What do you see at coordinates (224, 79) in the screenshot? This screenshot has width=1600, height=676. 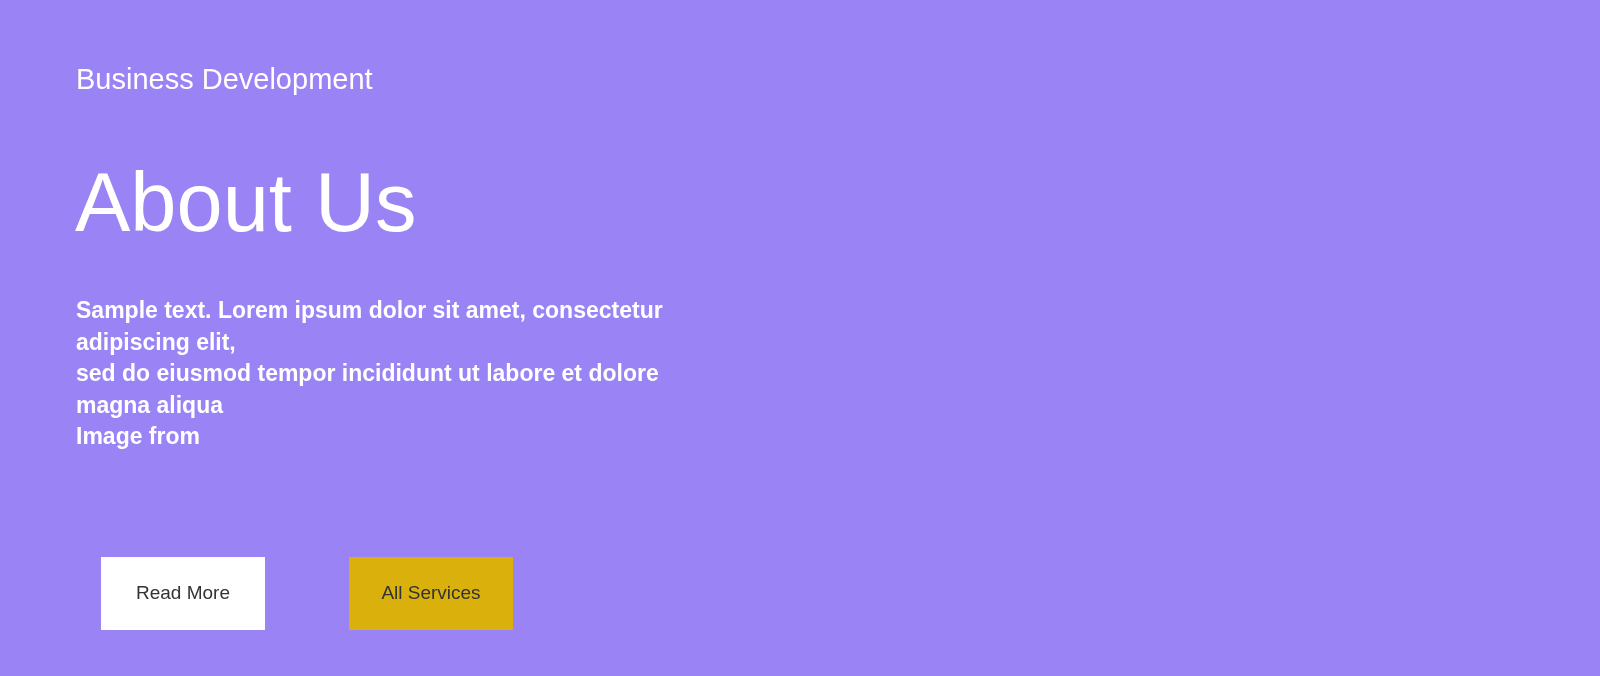 I see `eyebrow-heading: Business Development` at bounding box center [224, 79].